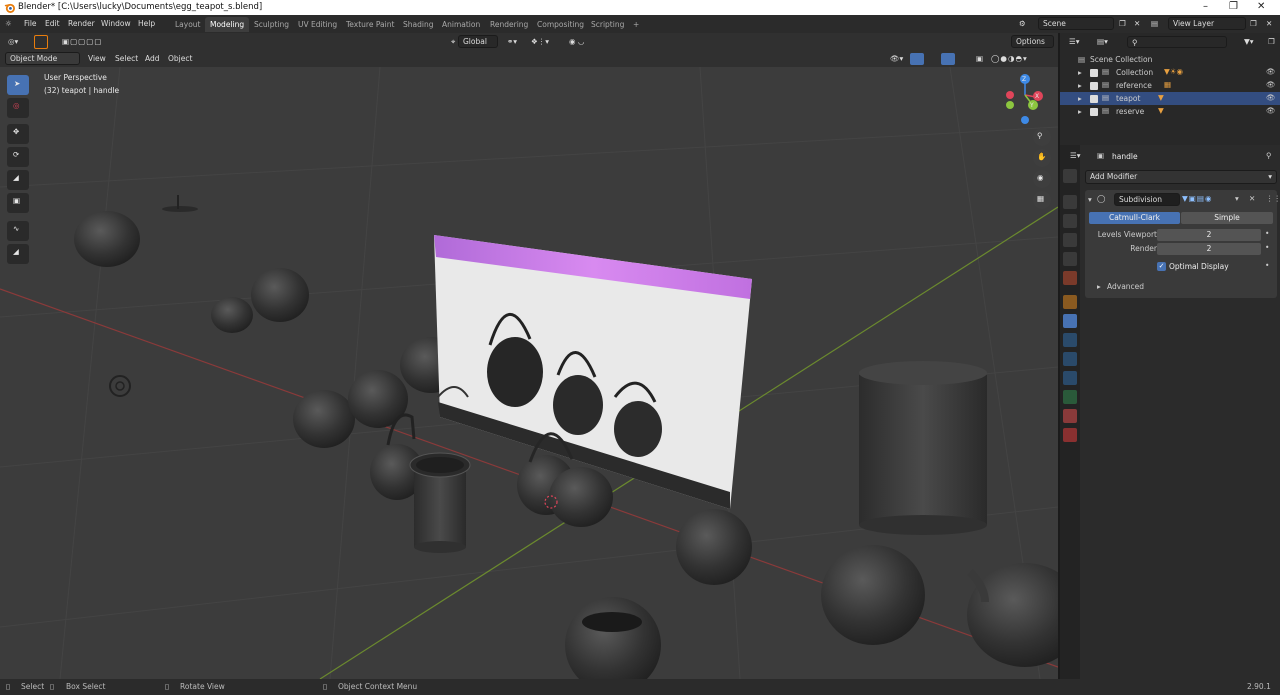 This screenshot has height=695, width=1280. Describe the element at coordinates (1102, 41) in the screenshot. I see `display-mode-icon: ▤▾` at that location.